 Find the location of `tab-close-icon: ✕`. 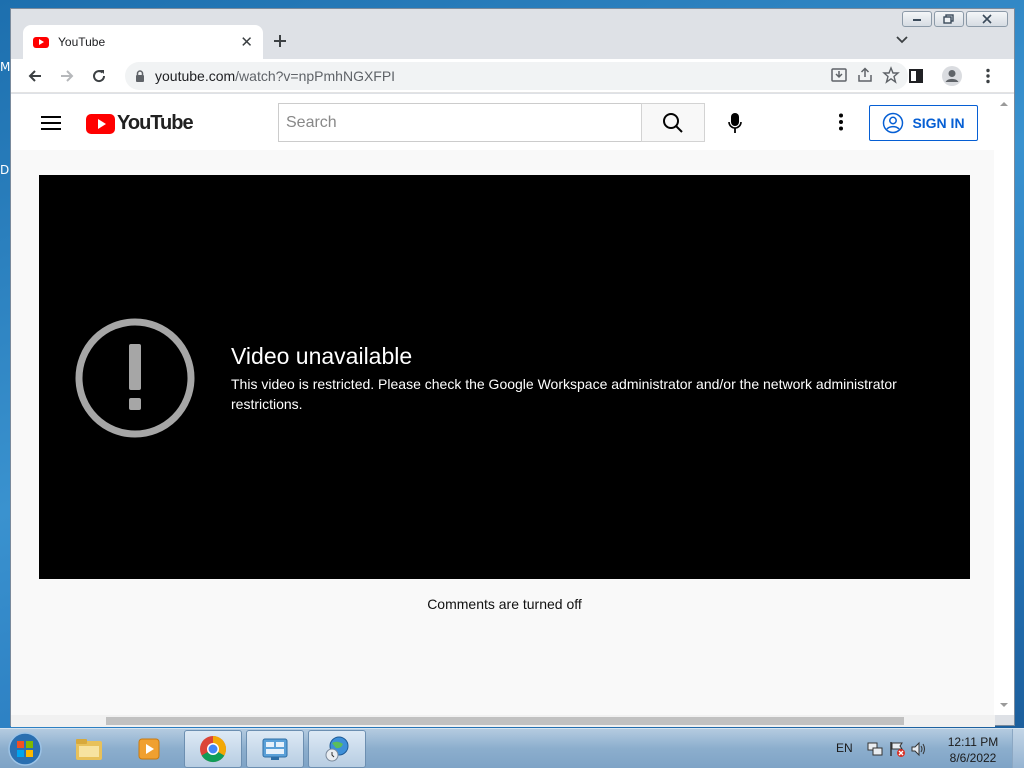

tab-close-icon: ✕ is located at coordinates (246, 42).